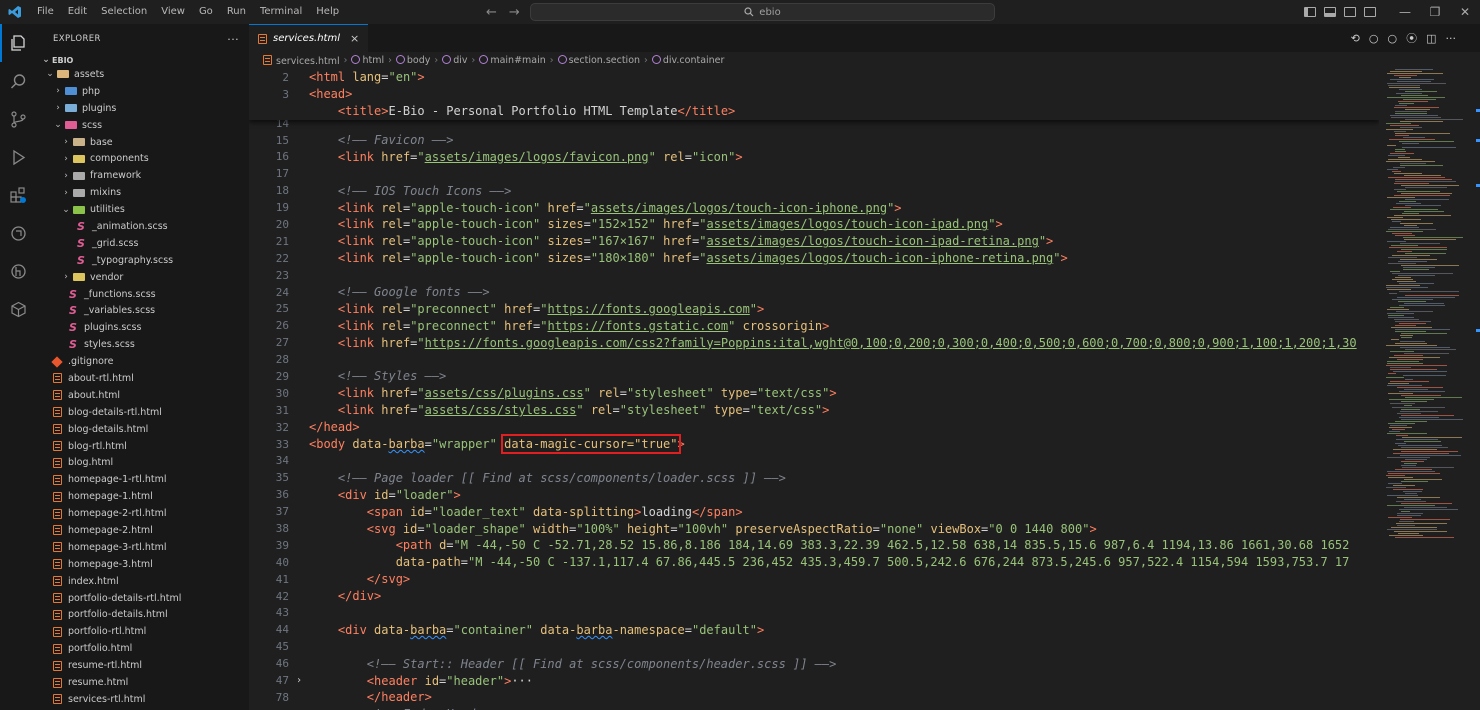 The width and height of the screenshot is (1480, 710). Describe the element at coordinates (142, 648) in the screenshot. I see `tree-item: portfolio.html` at that location.